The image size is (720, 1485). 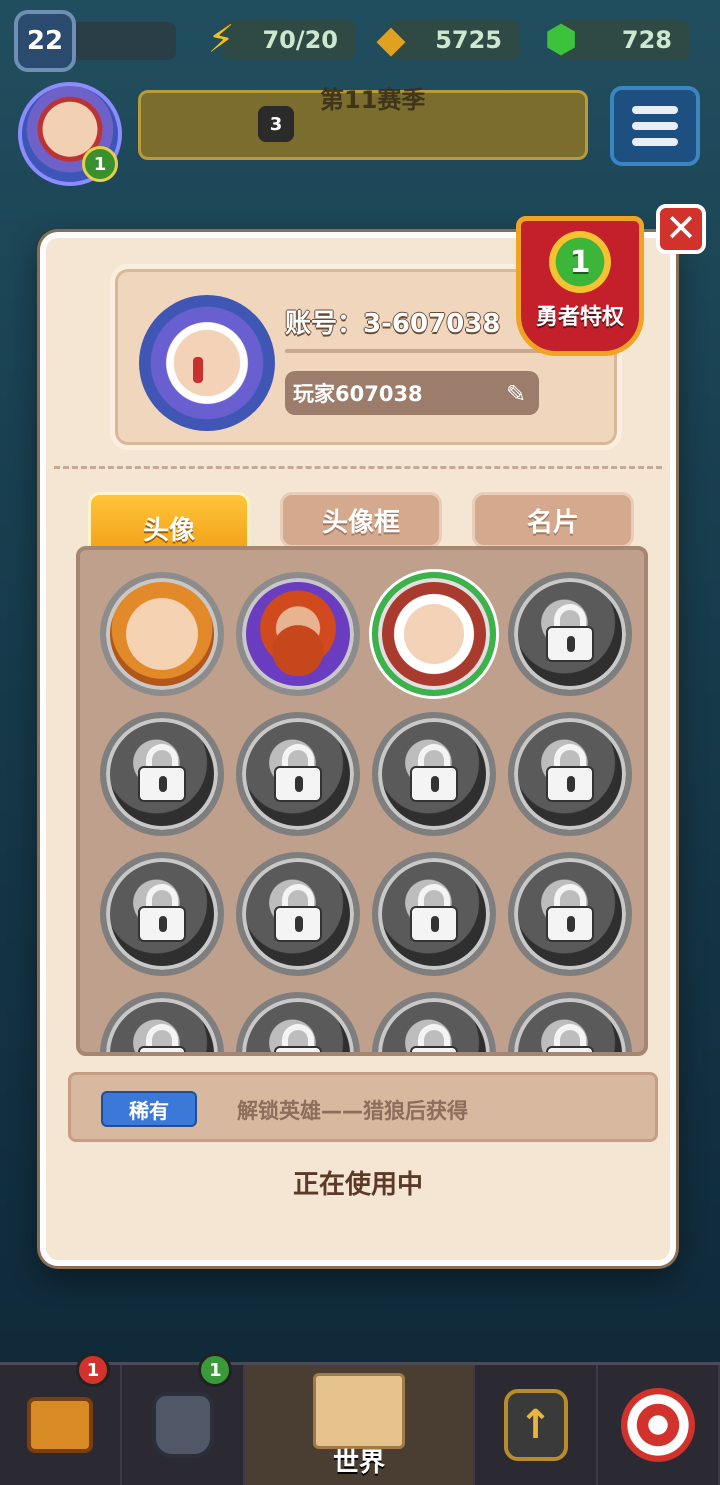 I want to click on nav-world-label: 世界, so click(x=359, y=1463).